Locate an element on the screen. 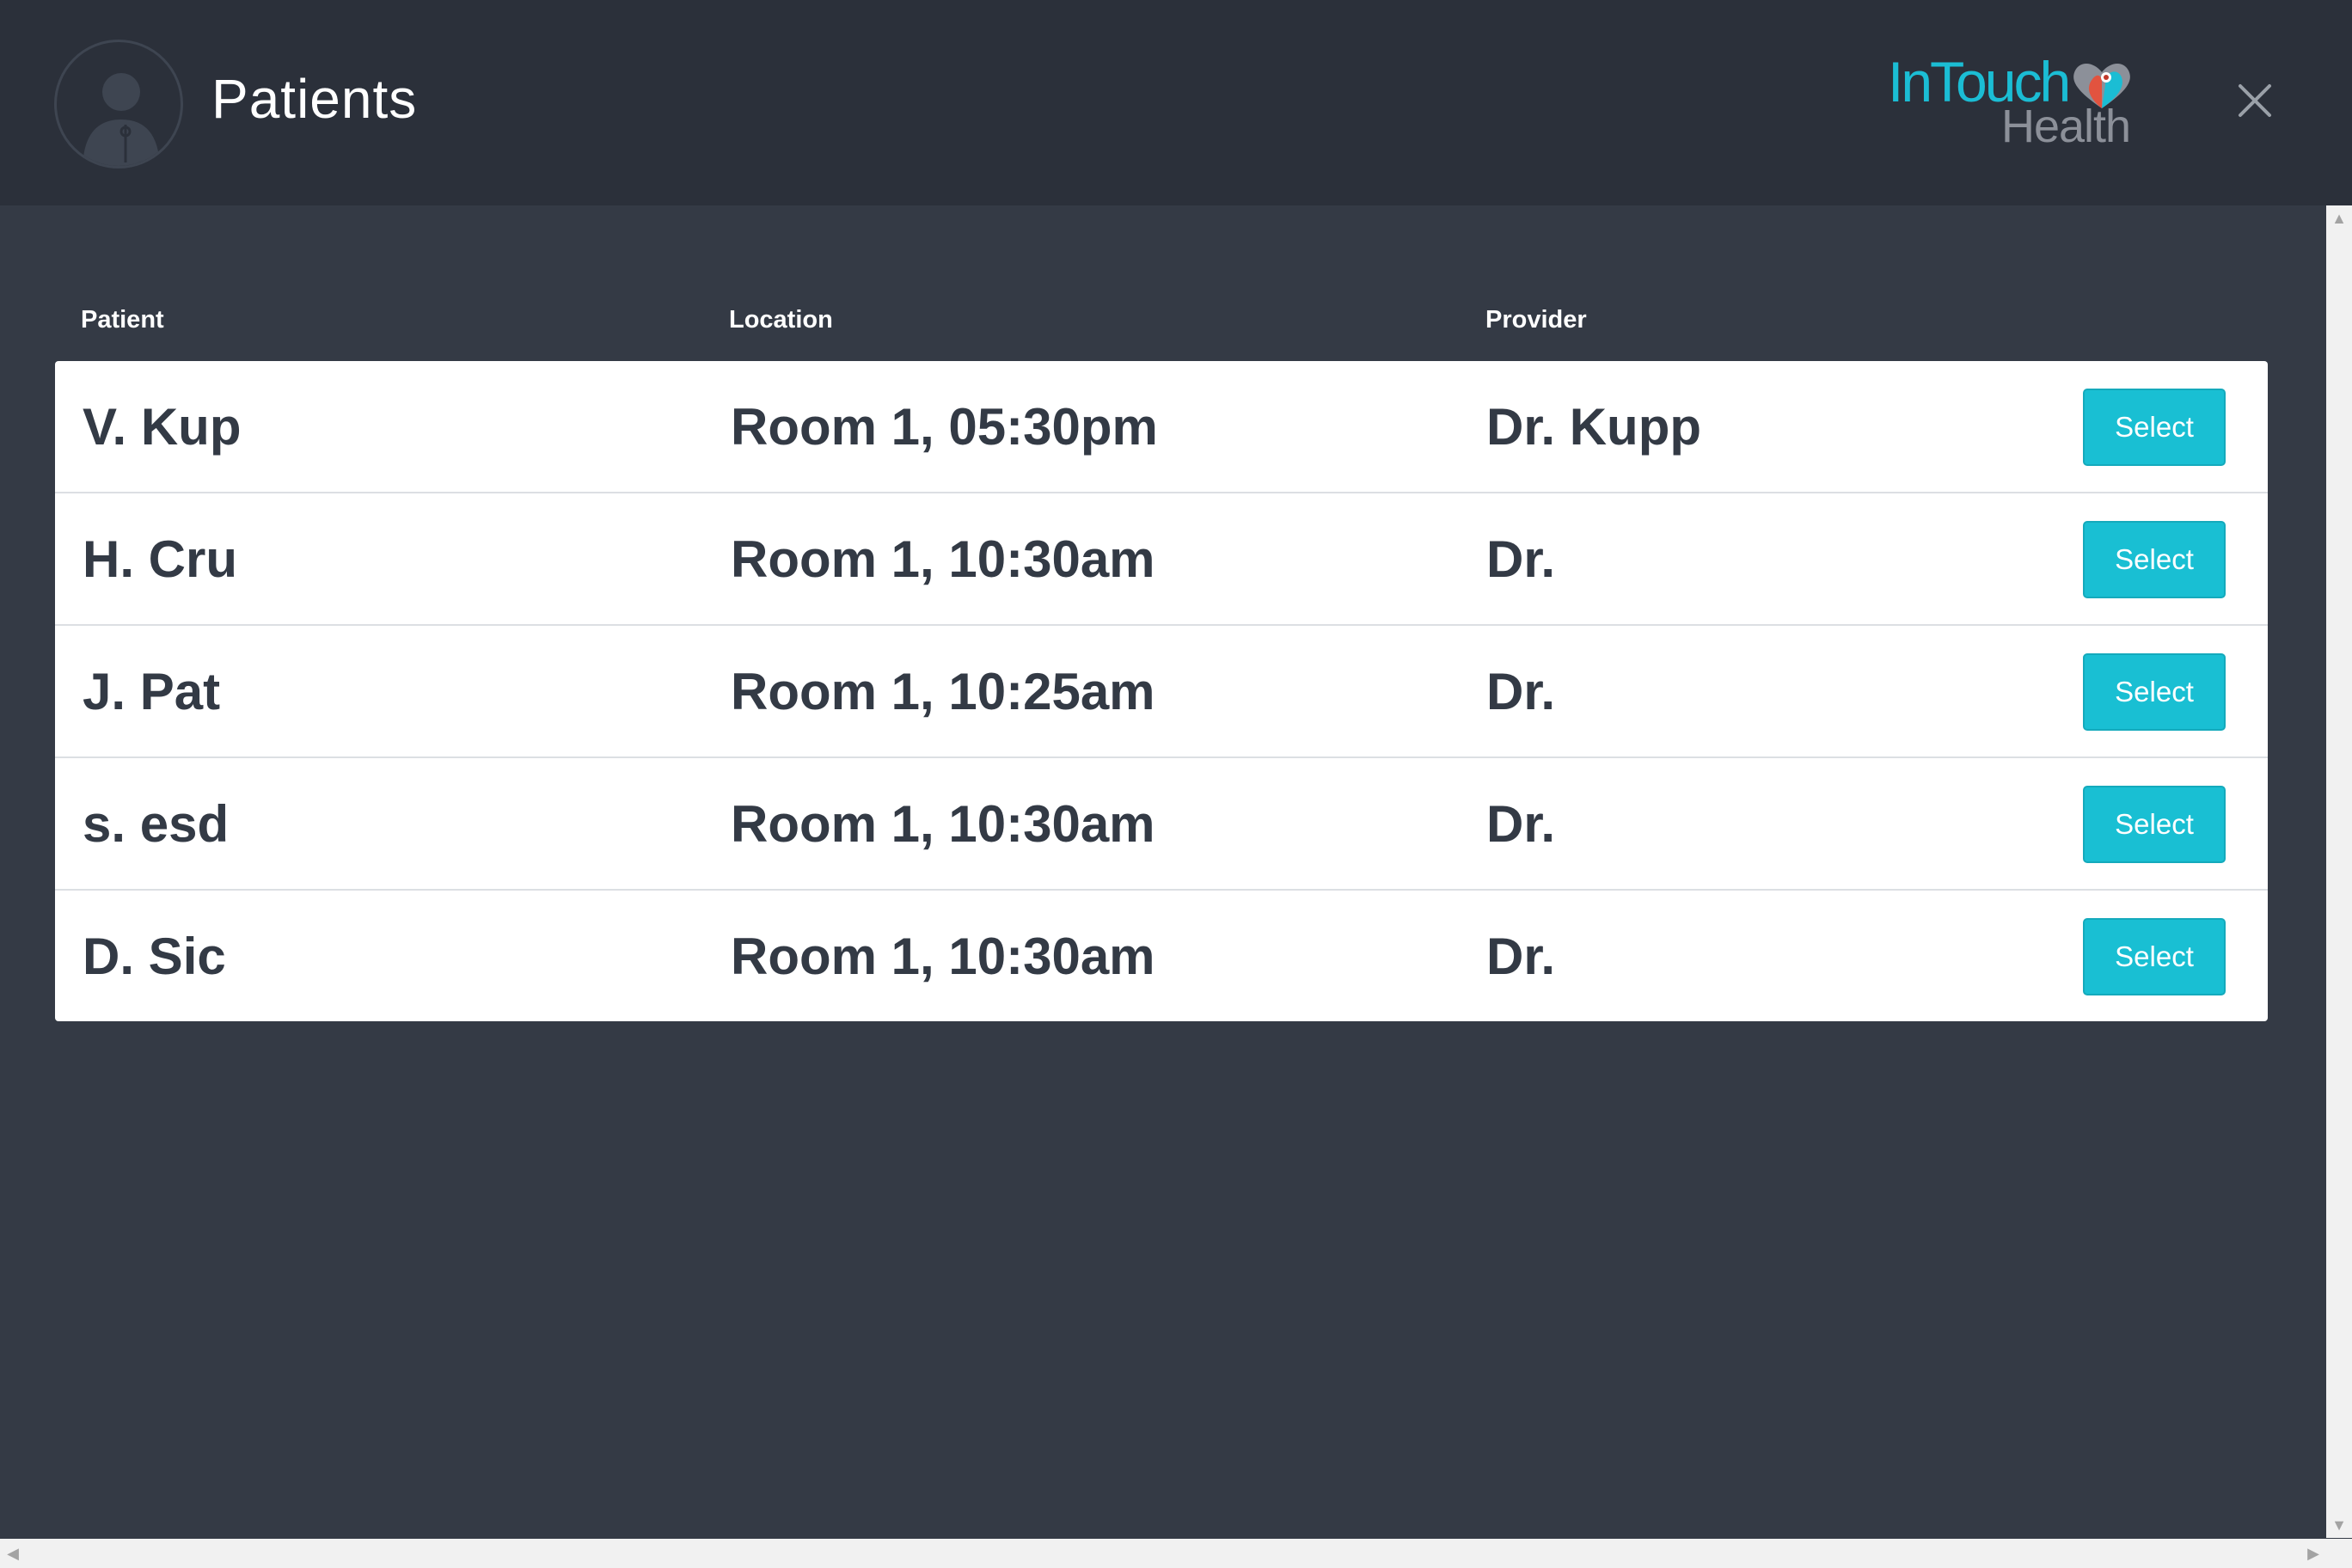 The height and width of the screenshot is (1568, 2352). patient-location: Room 1, 05:30pm is located at coordinates (944, 427).